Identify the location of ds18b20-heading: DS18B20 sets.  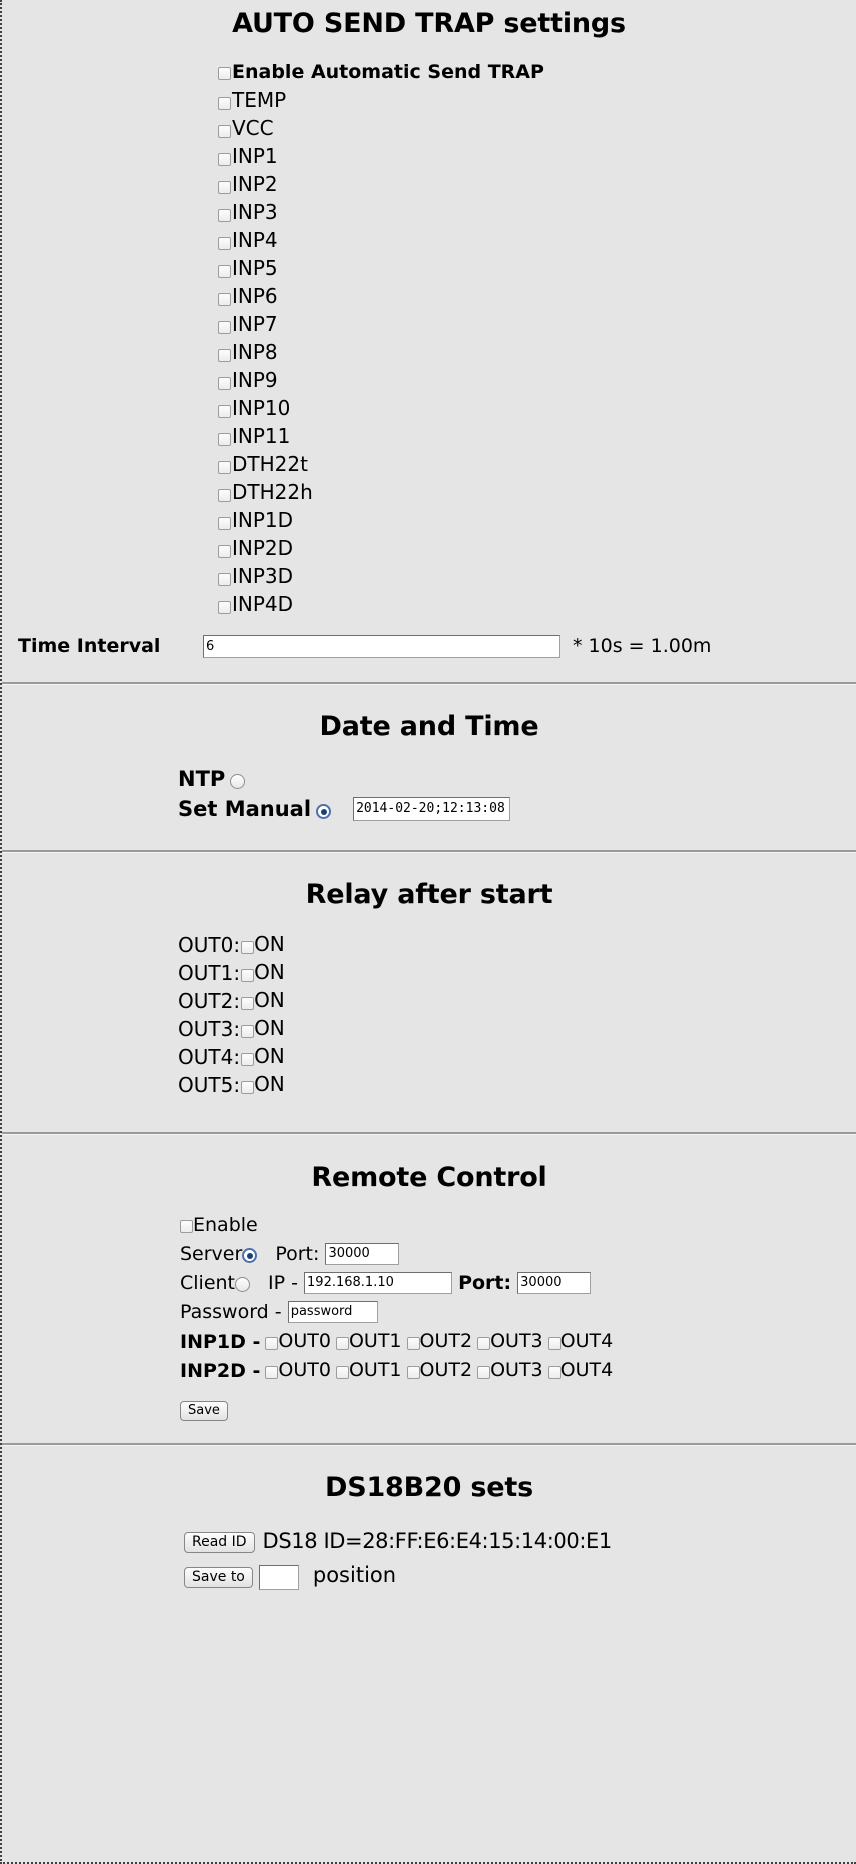
(429, 1487).